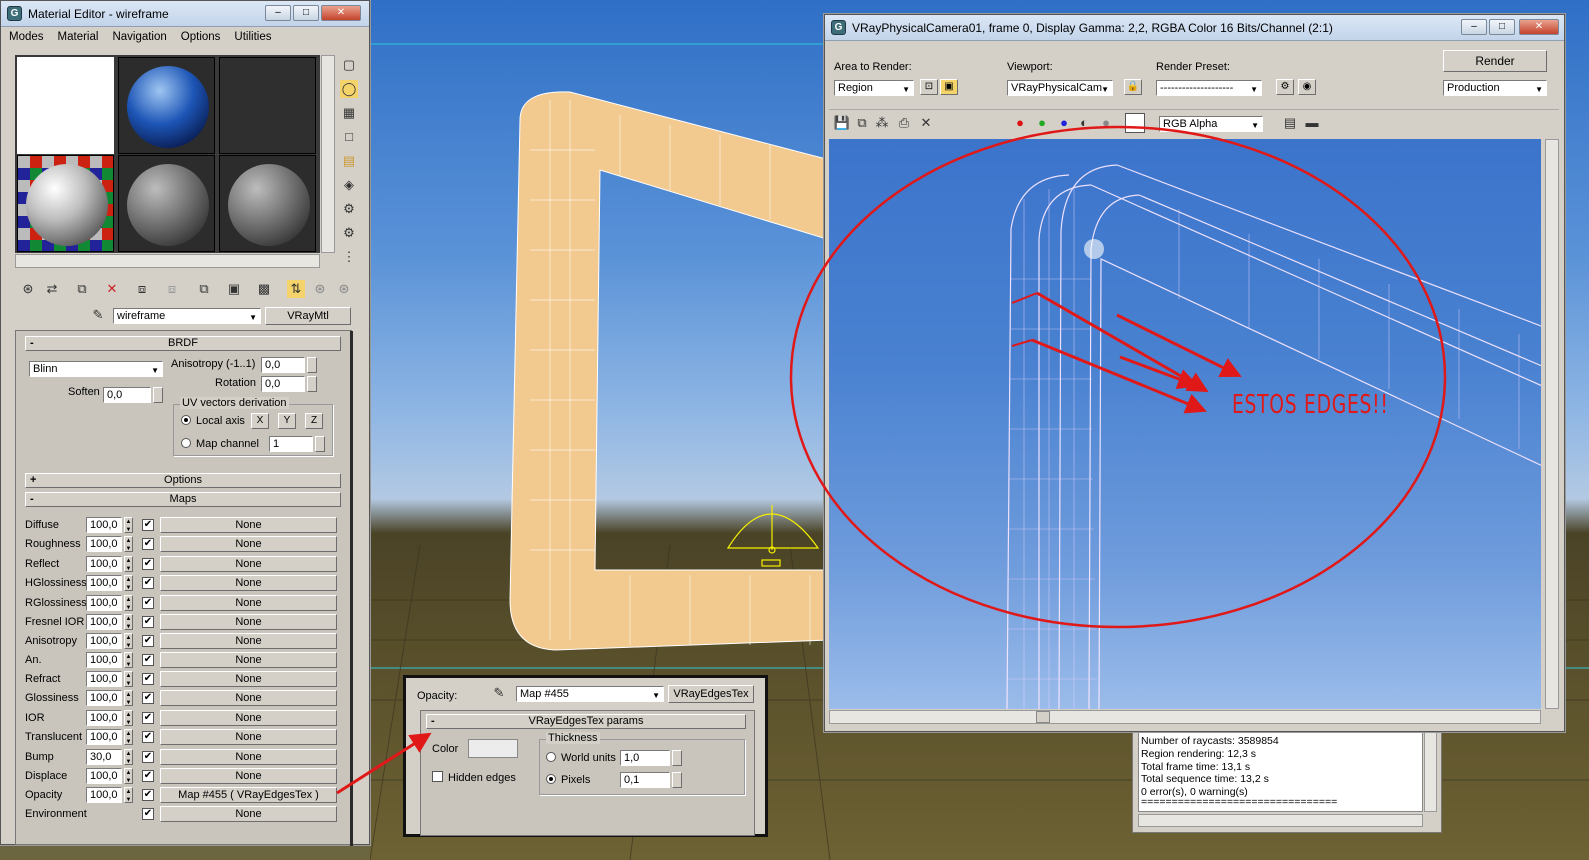 The width and height of the screenshot is (1589, 860). I want to click on render-setup-icon: ⚙, so click(1285, 87).